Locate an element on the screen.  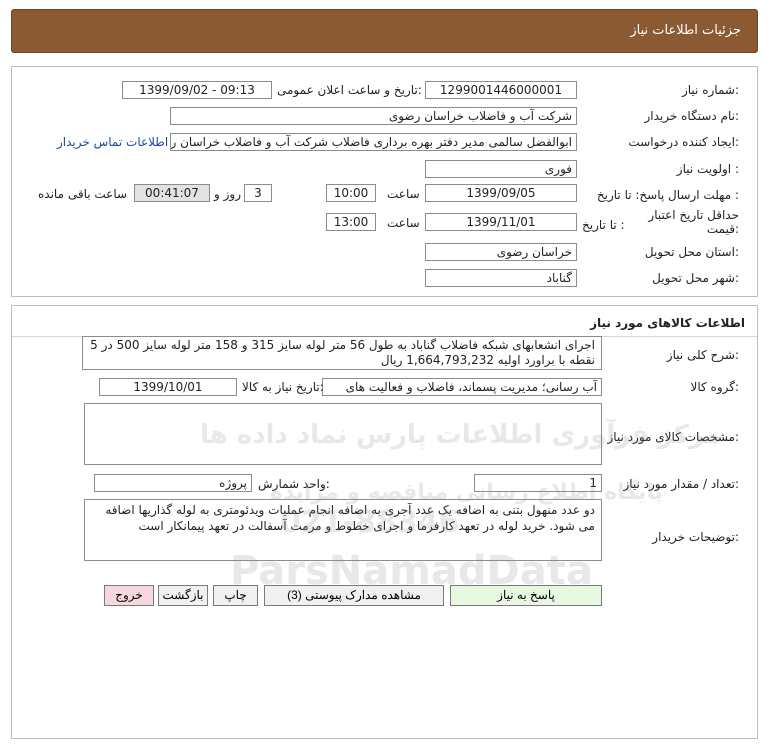
respond-button: پاسخ به نیاز is located at coordinates (526, 595).